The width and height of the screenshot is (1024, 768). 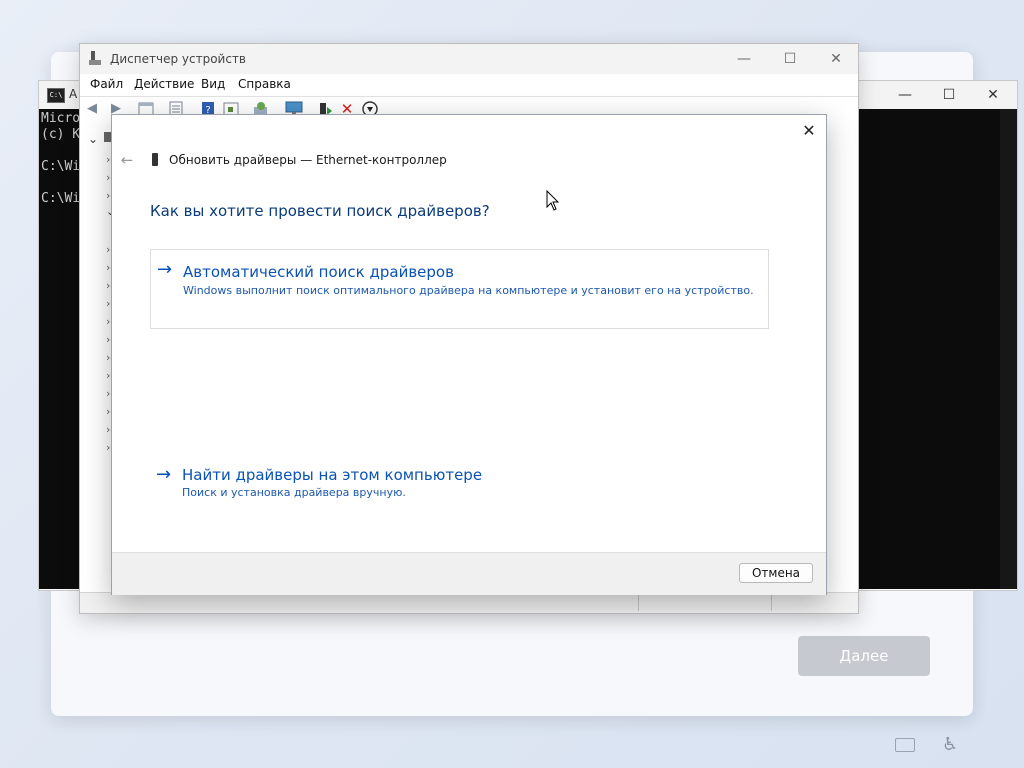 I want to click on accessibility-icon: ♿, so click(x=950, y=744).